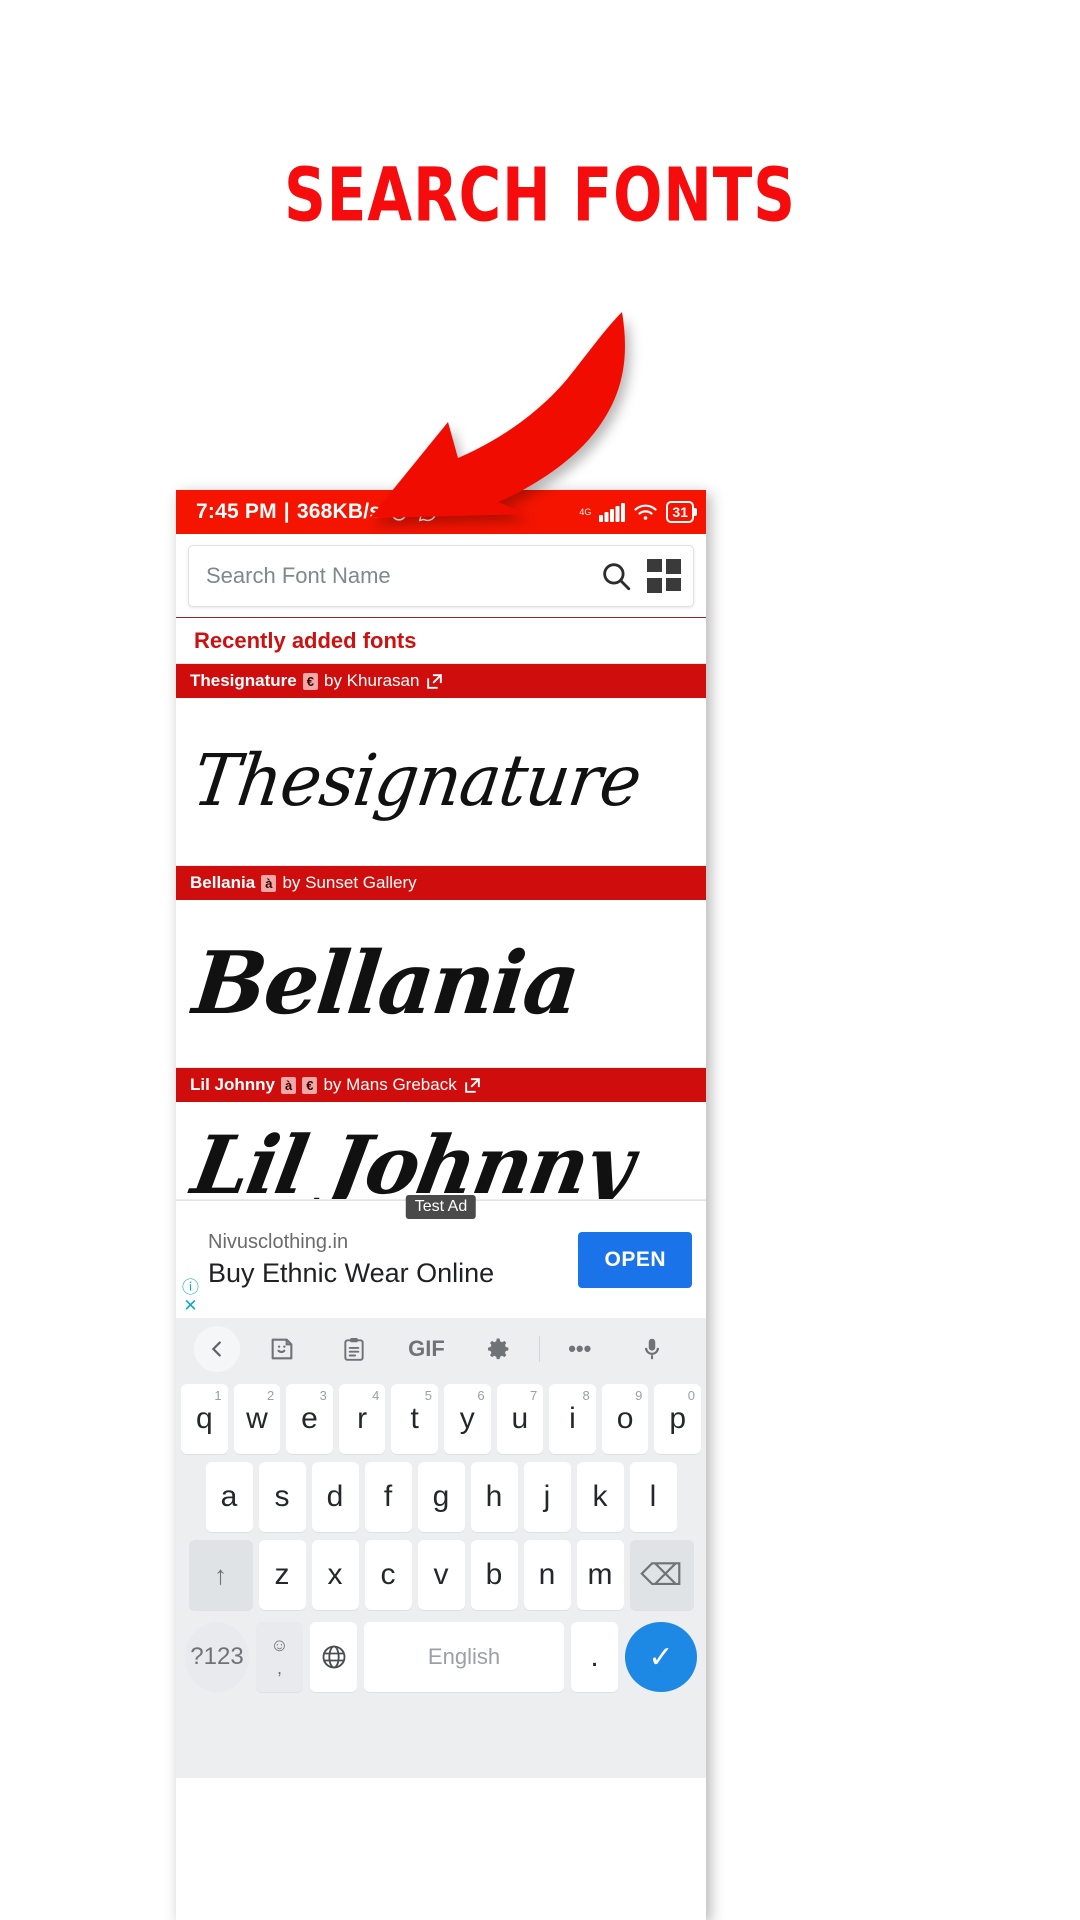 This screenshot has width=1080, height=1920. Describe the element at coordinates (388, 1497) in the screenshot. I see `key-f: f` at that location.